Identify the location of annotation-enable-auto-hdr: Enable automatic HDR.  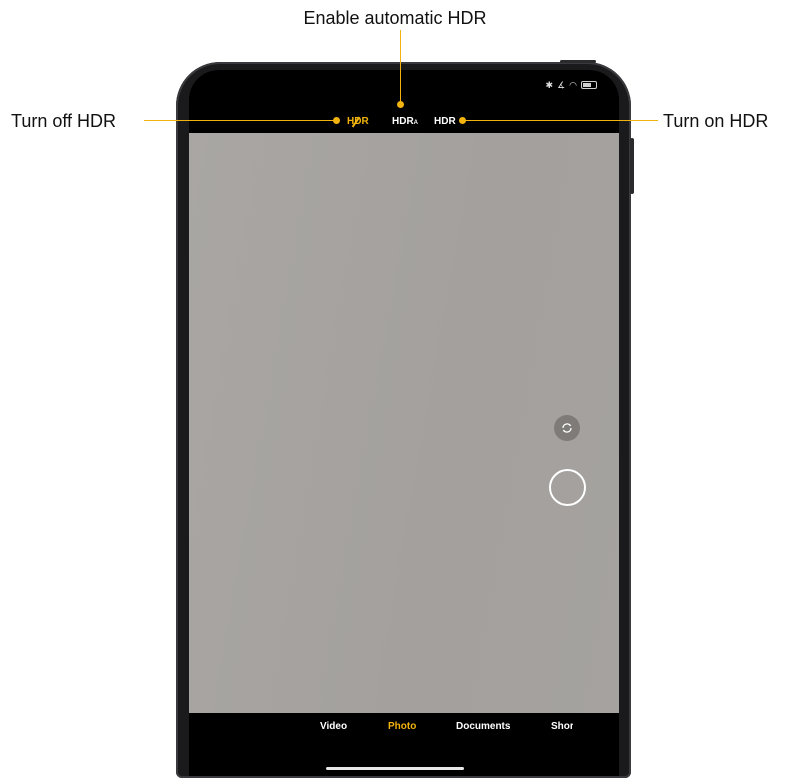
(395, 18).